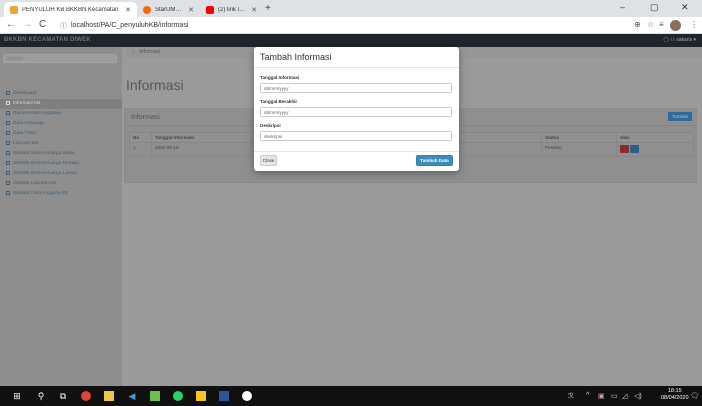  What do you see at coordinates (70, 9) in the screenshot?
I see `browser-tab-1: PENYULUH KB BKKBN Kecamatan ✕` at bounding box center [70, 9].